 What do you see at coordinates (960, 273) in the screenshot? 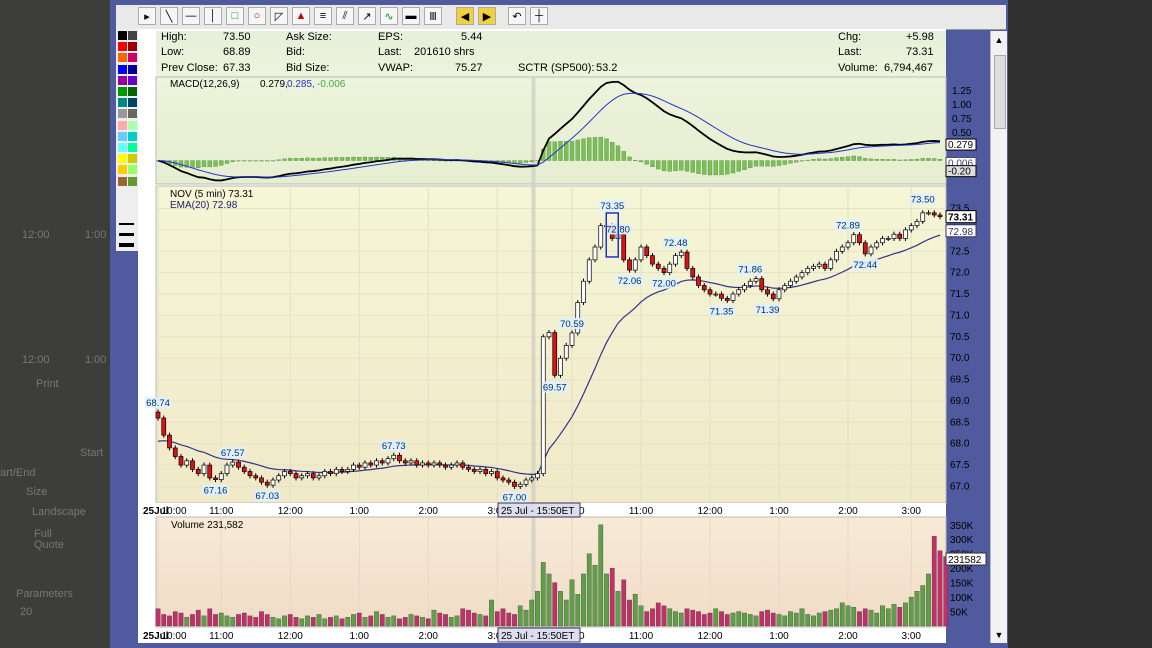
I see `y-tick-label: 72.0` at bounding box center [960, 273].